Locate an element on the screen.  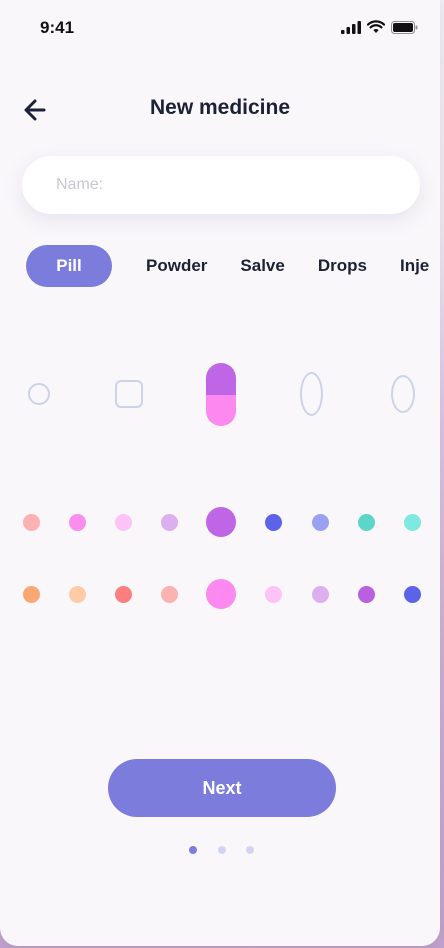
capsule-top-half is located at coordinates (221, 379).